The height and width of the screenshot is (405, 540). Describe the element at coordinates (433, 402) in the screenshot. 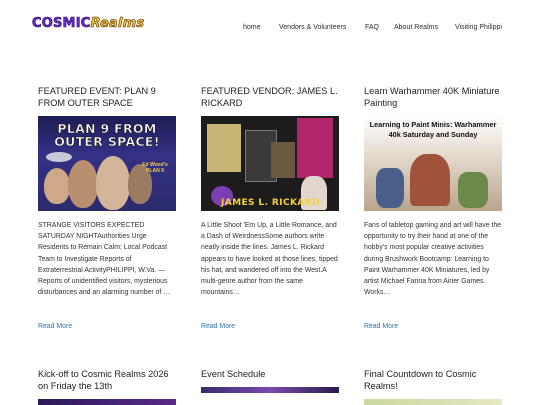

I see `post-image-countdown` at that location.